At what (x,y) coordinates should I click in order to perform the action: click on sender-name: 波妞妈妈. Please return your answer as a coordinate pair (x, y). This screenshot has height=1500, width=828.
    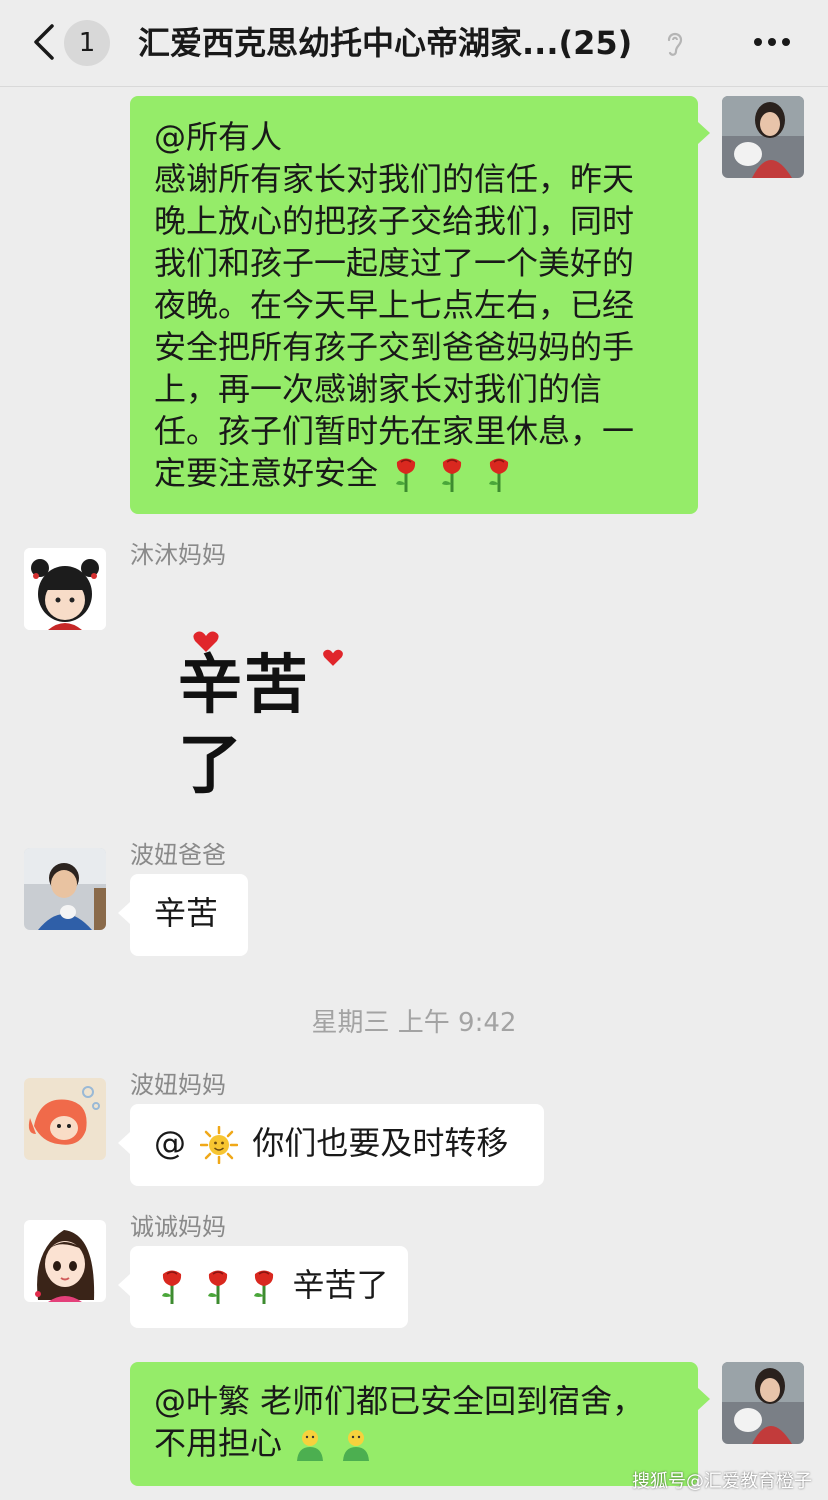
    Looking at the image, I should click on (178, 1085).